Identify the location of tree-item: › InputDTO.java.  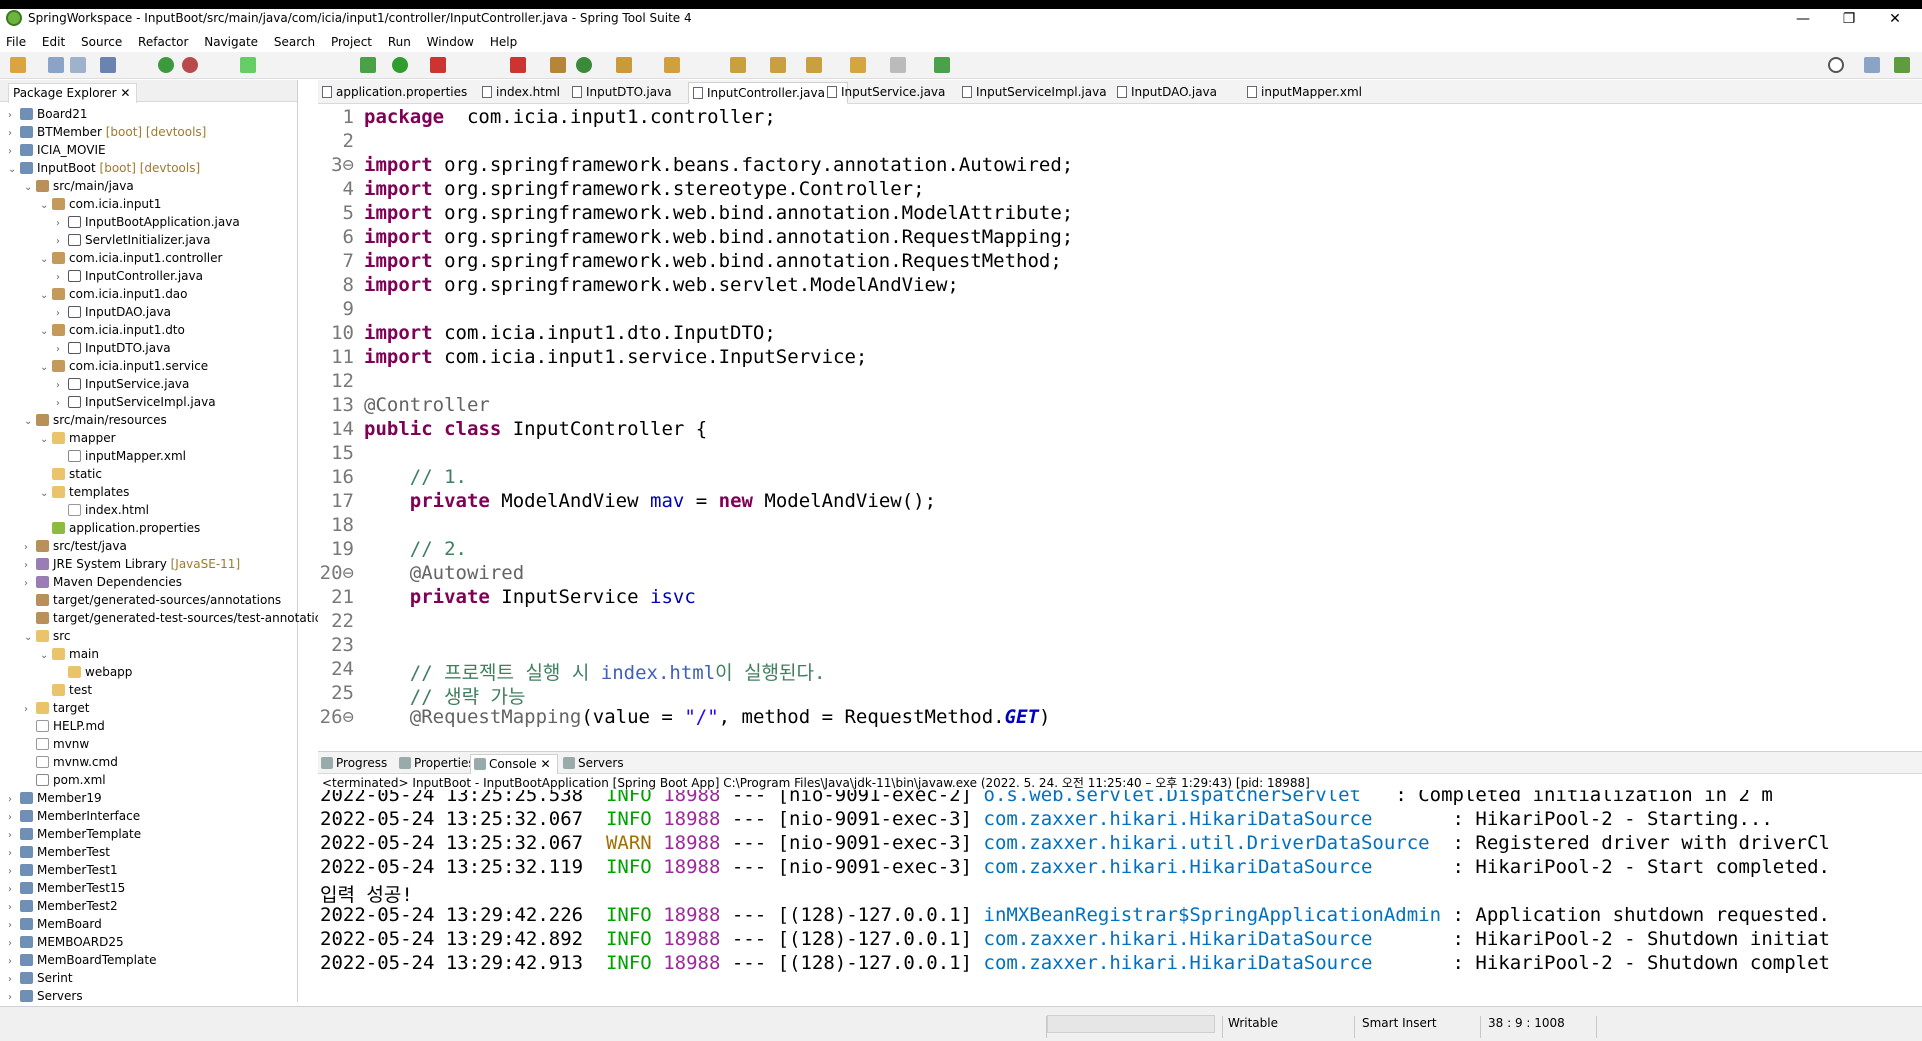
(113, 348).